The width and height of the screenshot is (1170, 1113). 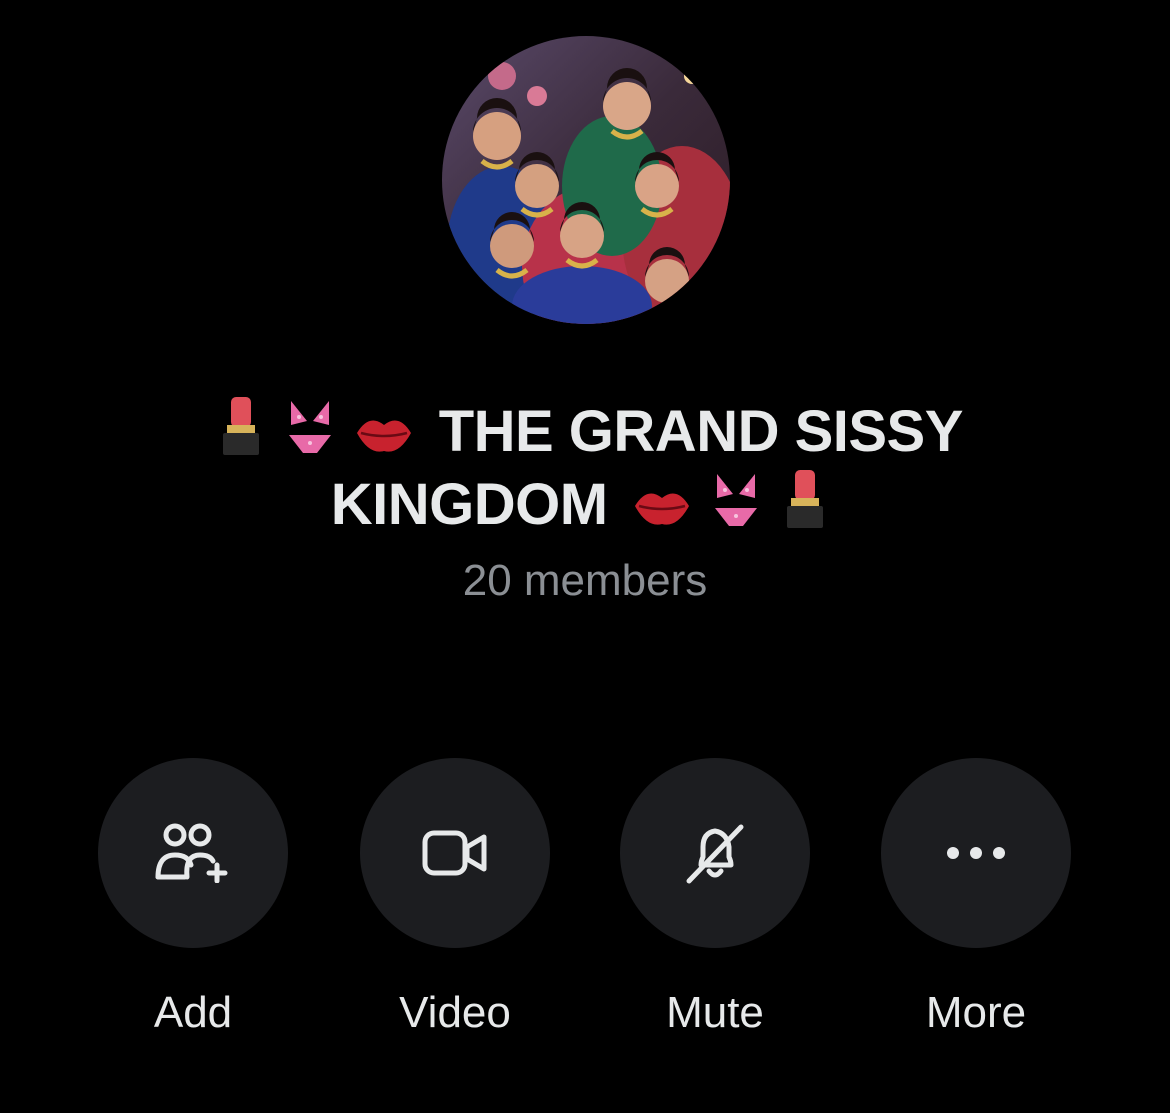 I want to click on group-name: THE GRAND SISSY KINGDOM, so click(x=585, y=468).